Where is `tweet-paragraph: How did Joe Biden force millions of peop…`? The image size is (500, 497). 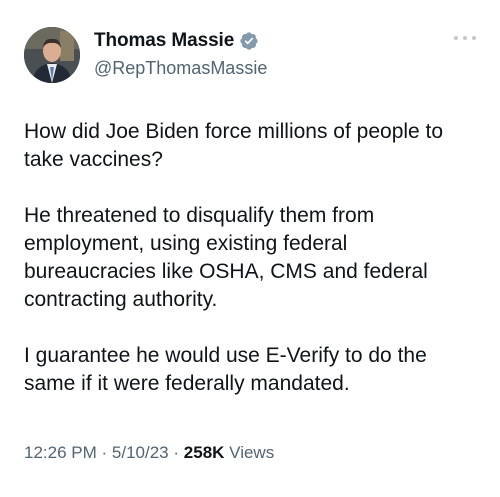 tweet-paragraph: How did Joe Biden force millions of peop… is located at coordinates (234, 145).